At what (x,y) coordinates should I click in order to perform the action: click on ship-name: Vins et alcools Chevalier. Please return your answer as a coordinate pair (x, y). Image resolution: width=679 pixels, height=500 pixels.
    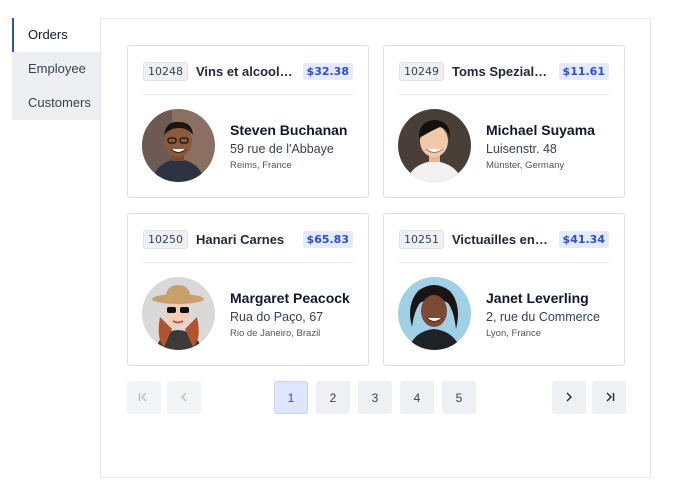
    Looking at the image, I should click on (245, 71).